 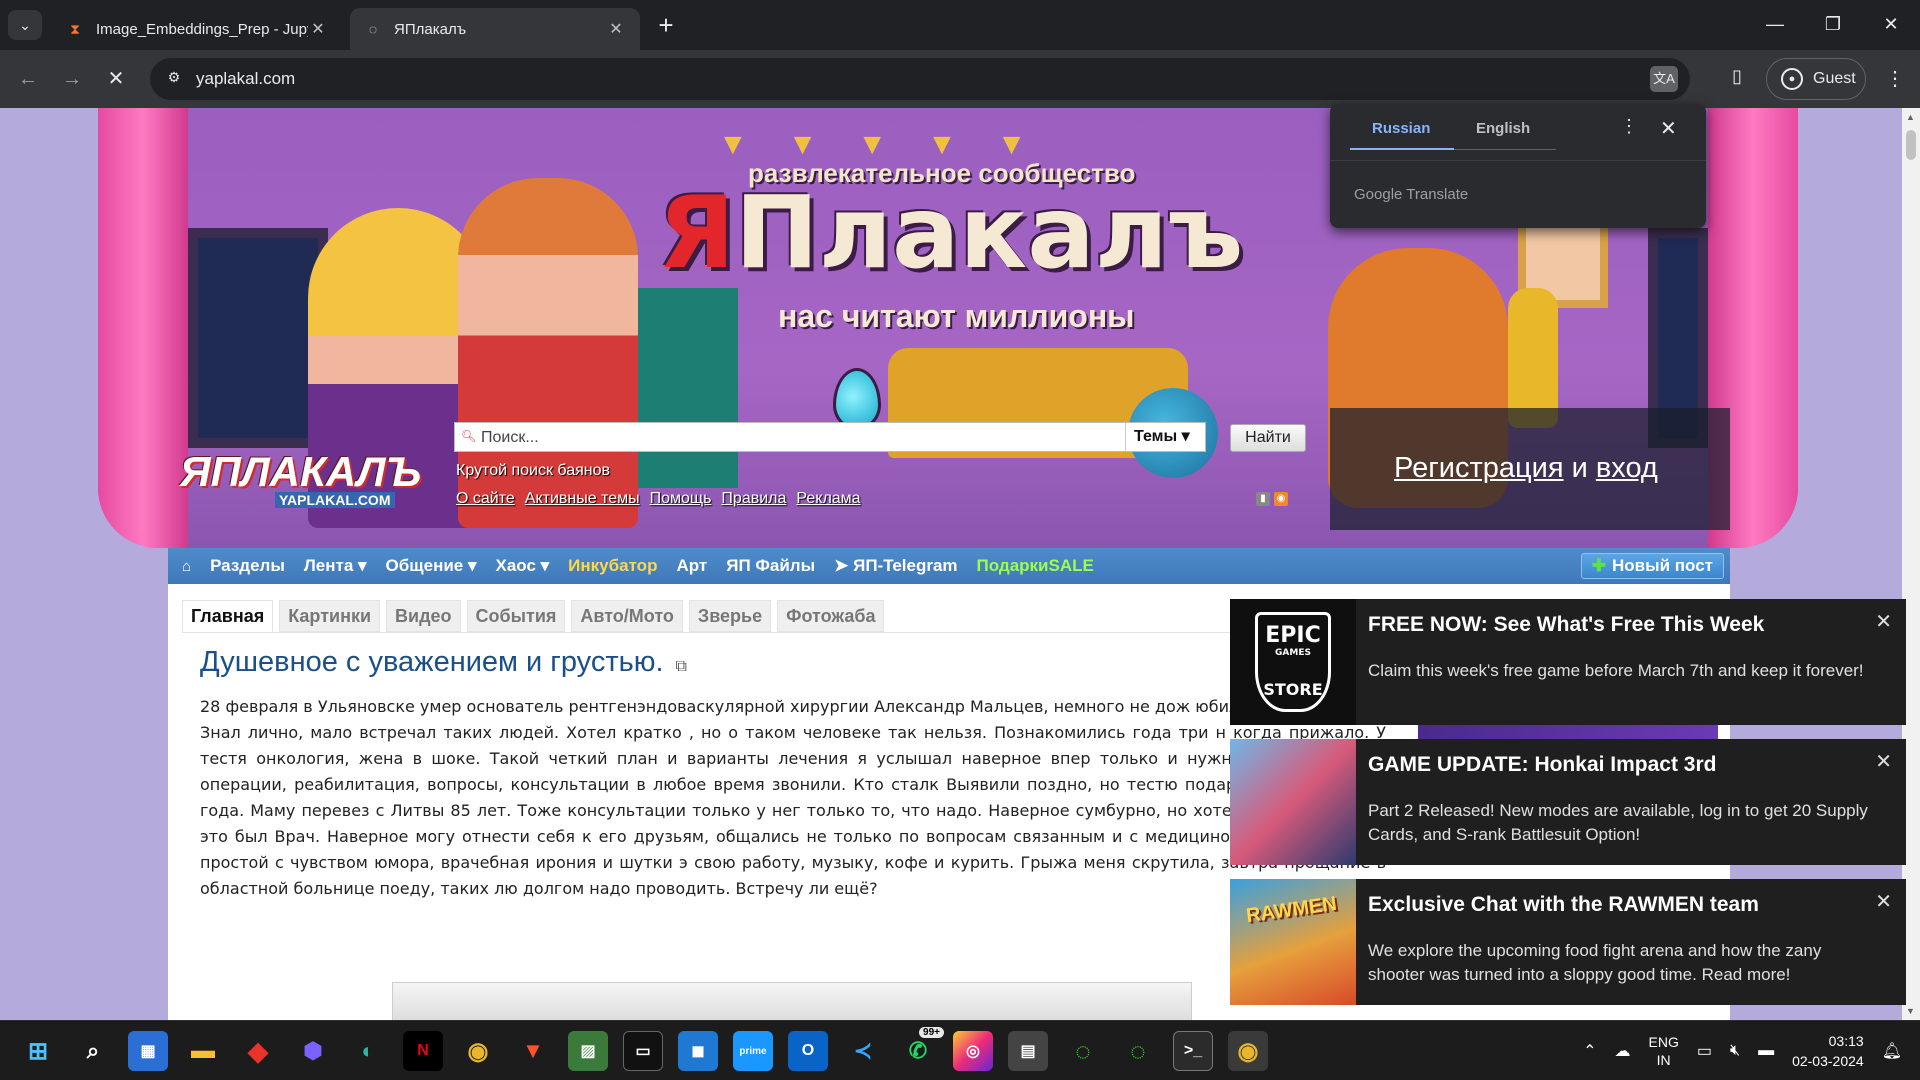 What do you see at coordinates (1775, 24) in the screenshot?
I see `minimize-button: —` at bounding box center [1775, 24].